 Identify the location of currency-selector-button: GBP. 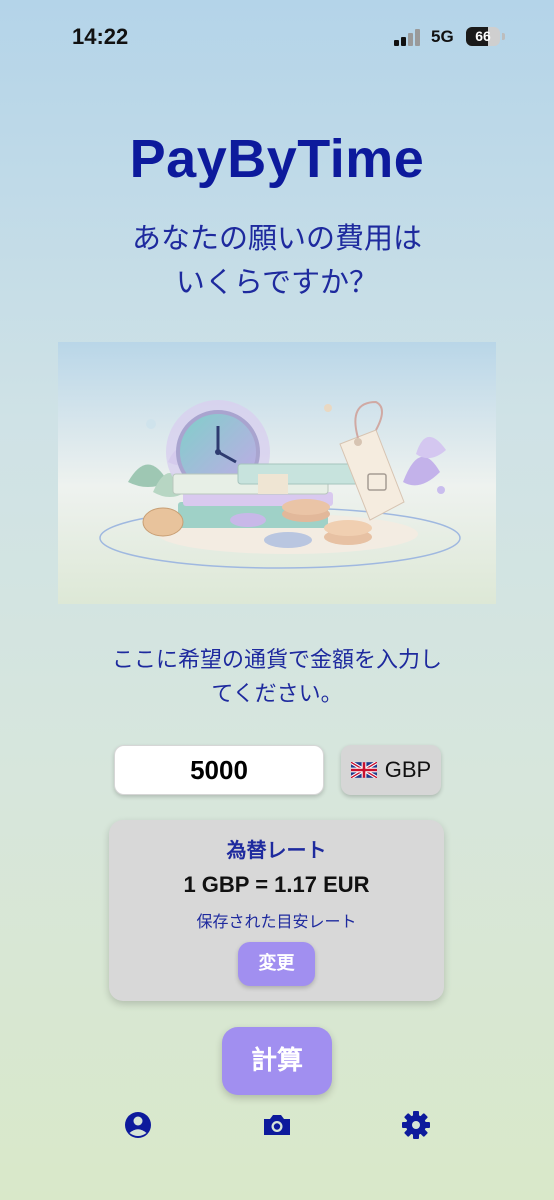
(391, 770).